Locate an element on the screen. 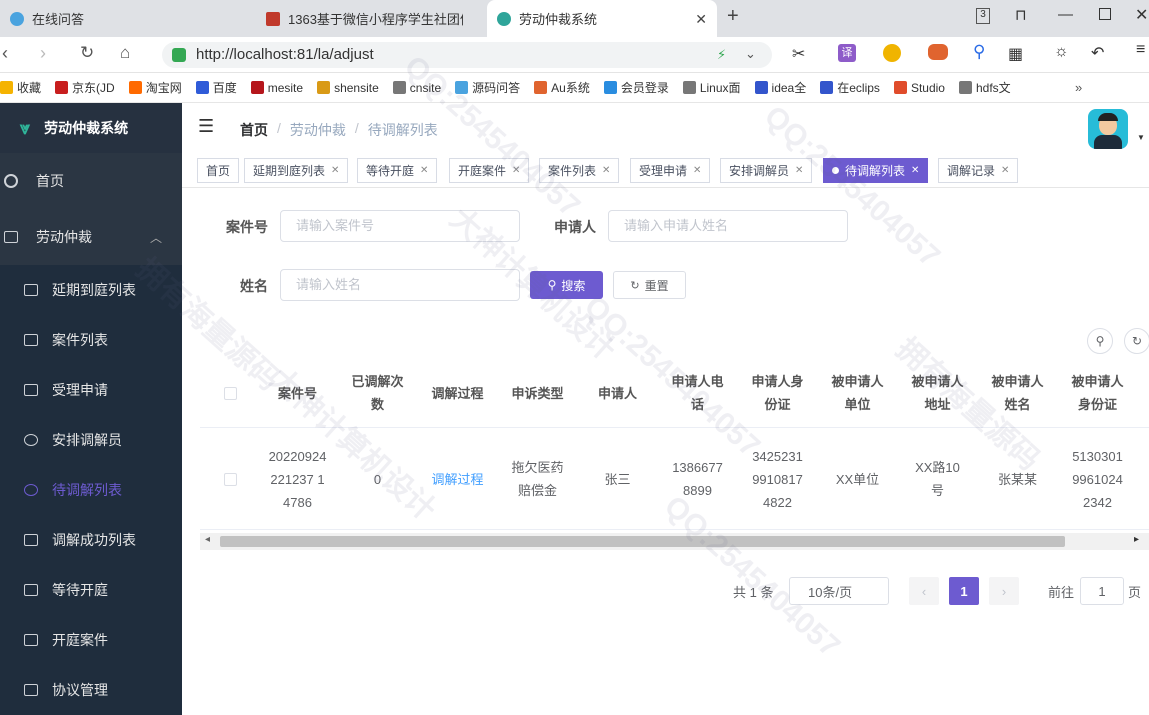  row-checkbox is located at coordinates (230, 479).